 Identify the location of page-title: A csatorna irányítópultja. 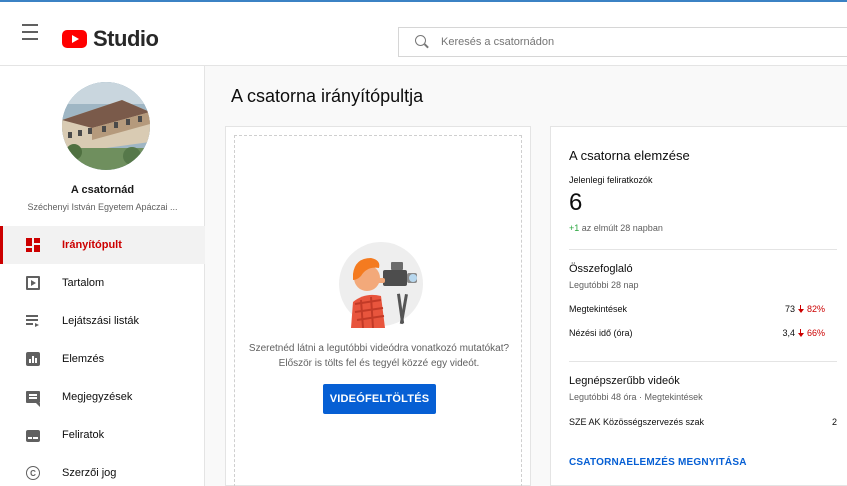
(327, 96).